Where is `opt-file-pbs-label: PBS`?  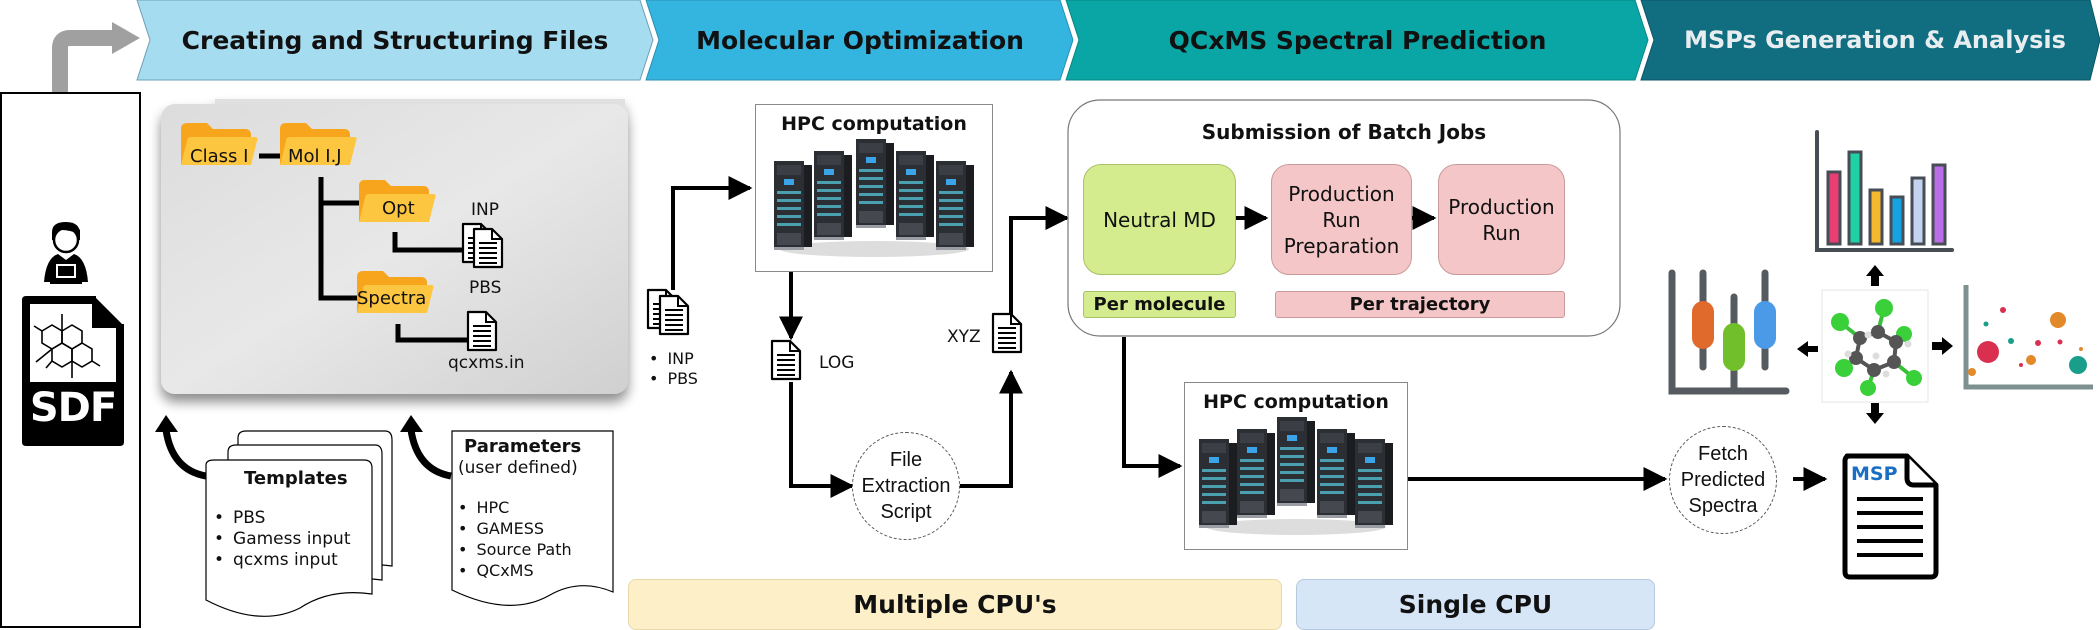 opt-file-pbs-label: PBS is located at coordinates (485, 288).